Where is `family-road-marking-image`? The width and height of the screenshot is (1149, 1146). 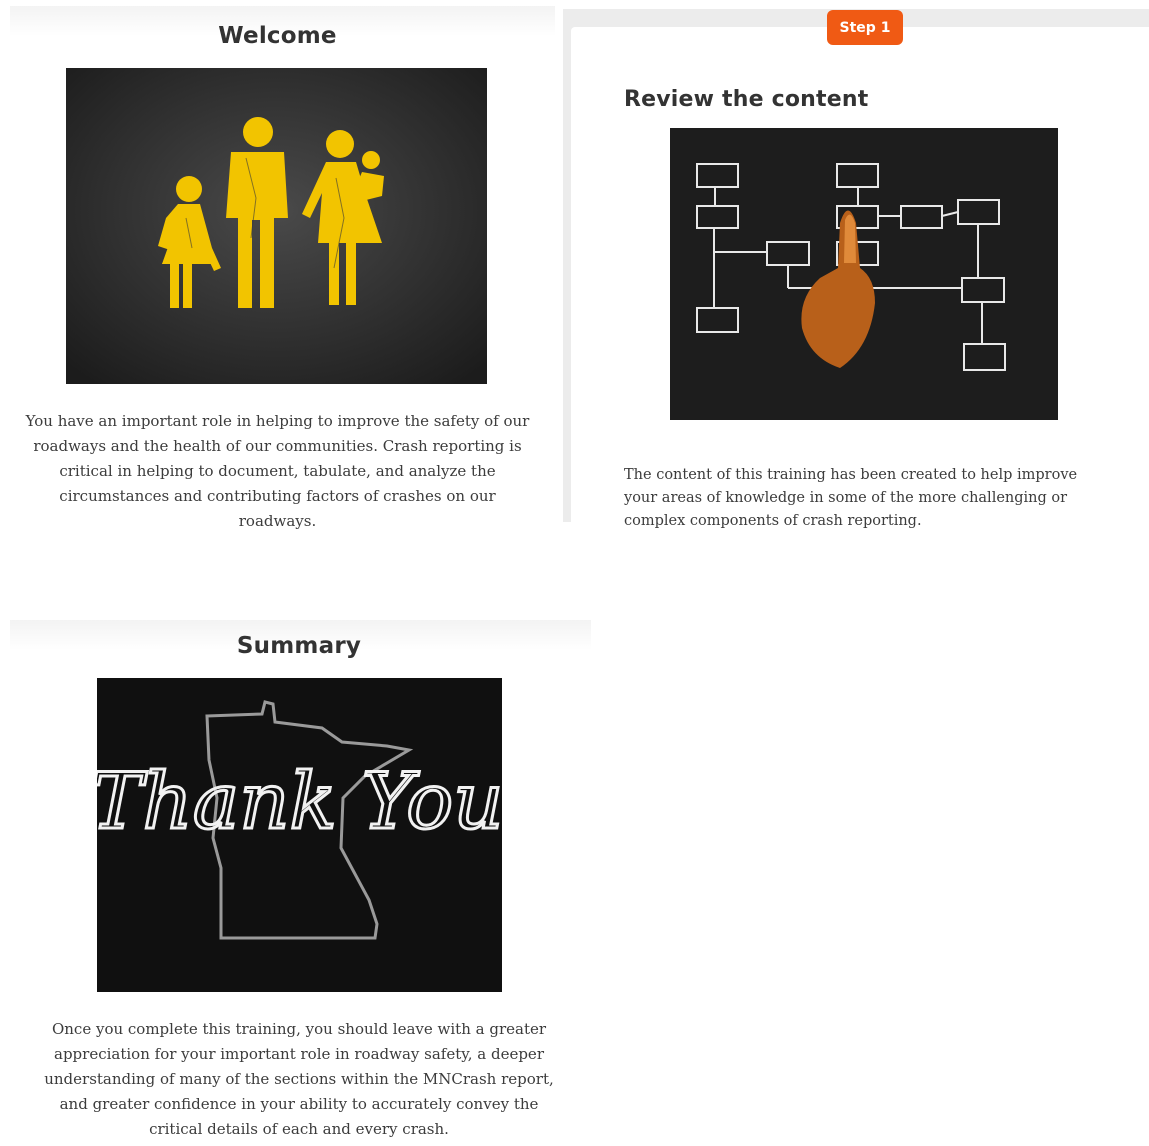
family-road-marking-image is located at coordinates (276, 226).